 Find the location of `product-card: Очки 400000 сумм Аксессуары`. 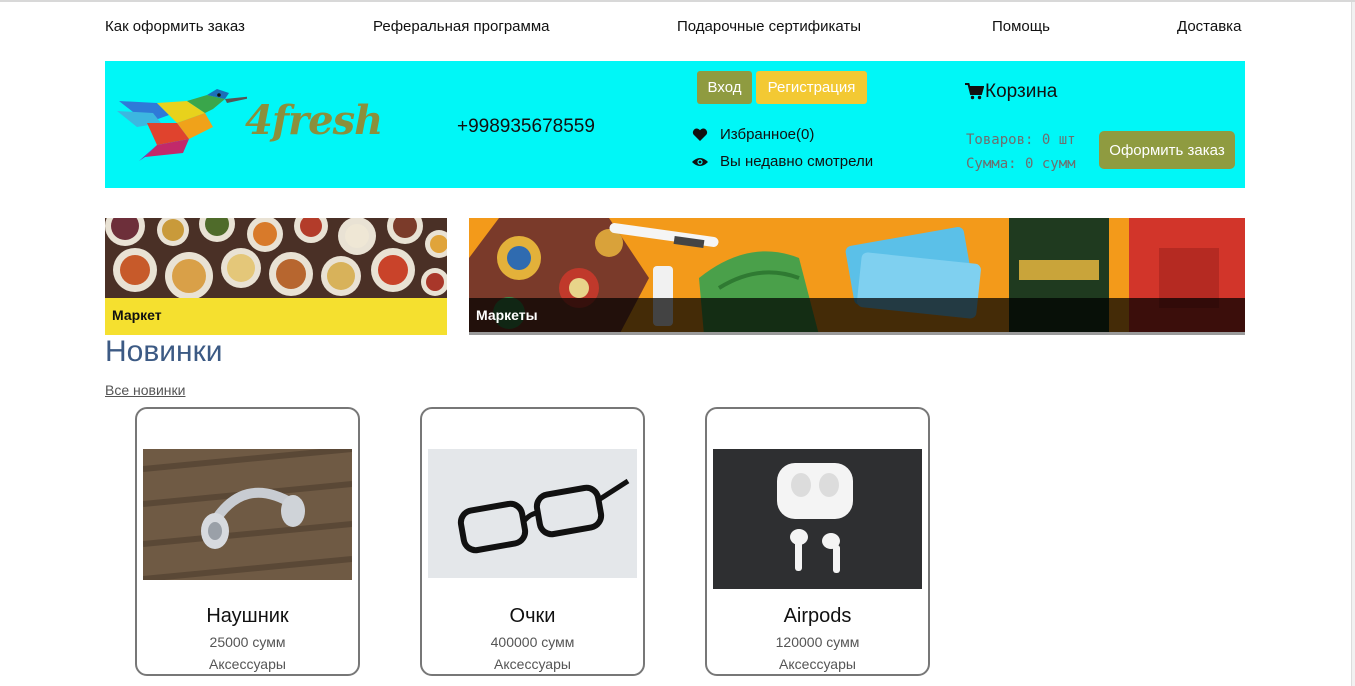

product-card: Очки 400000 сумм Аксессуары is located at coordinates (532, 541).